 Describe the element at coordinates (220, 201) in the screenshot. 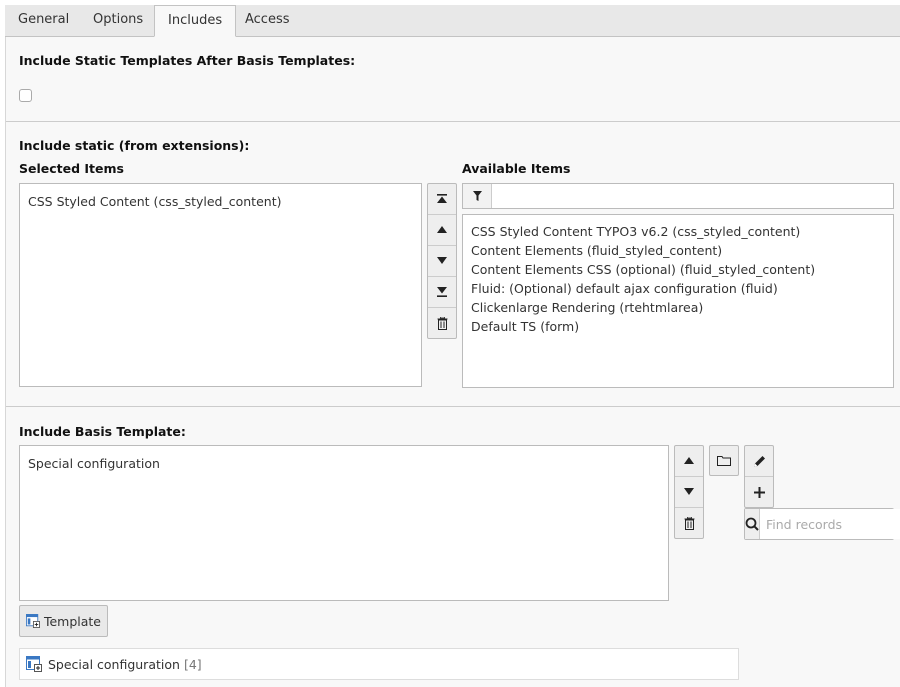

I see `selected-item: CSS Styled Content (css_styled_content)` at that location.